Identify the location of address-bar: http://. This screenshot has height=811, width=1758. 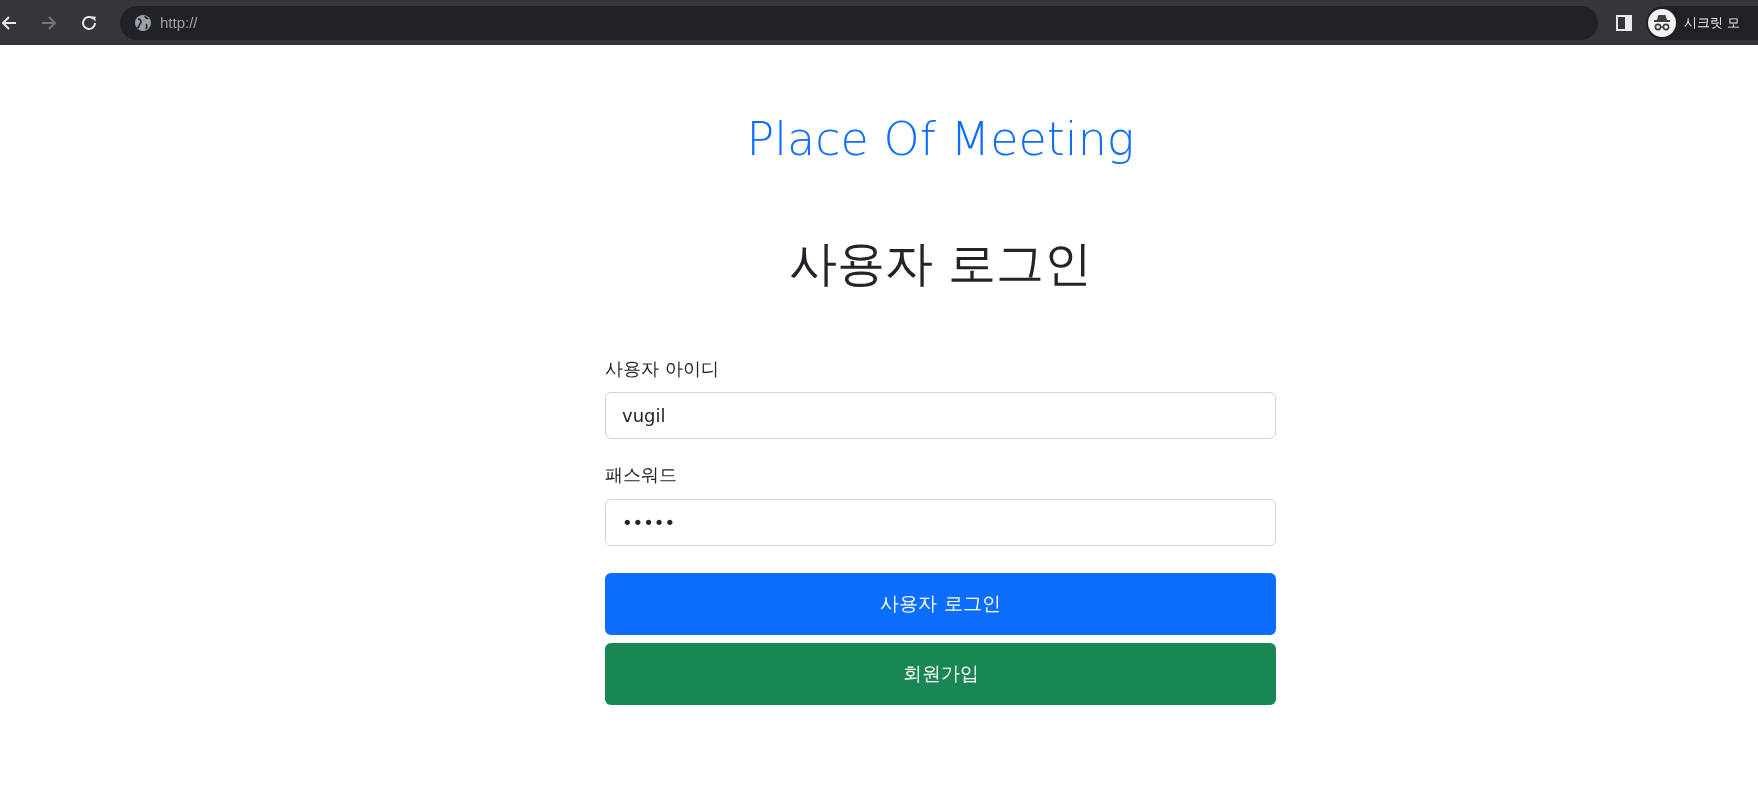
(859, 22).